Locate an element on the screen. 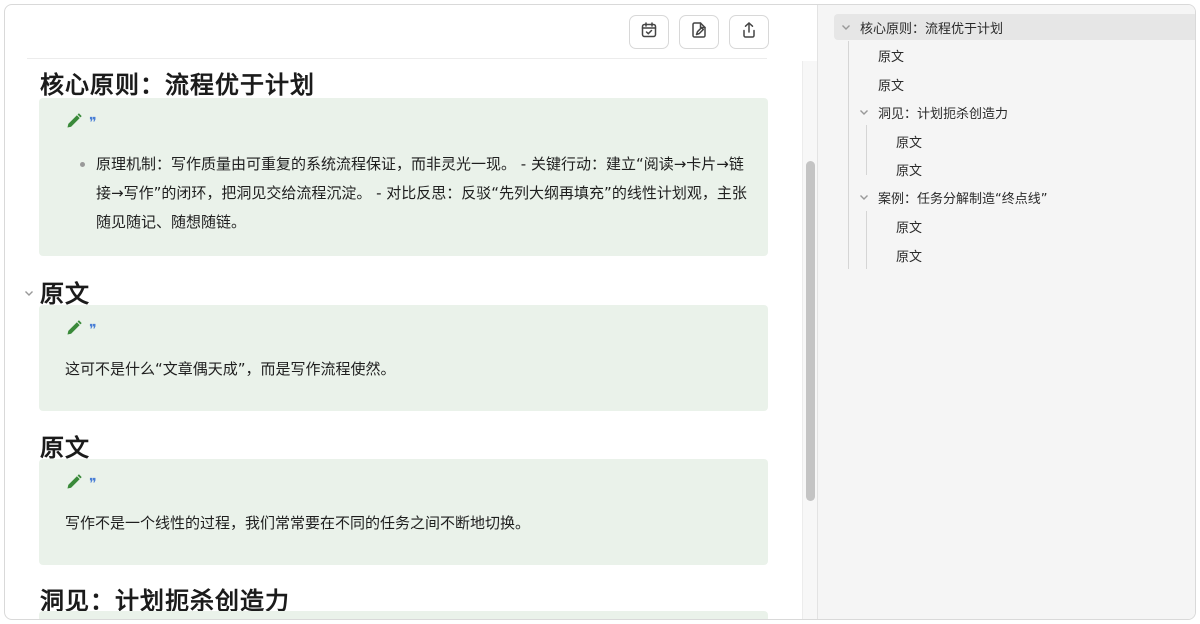 The image size is (1200, 624). card-content: 这可不是什么“文章偶天成”，而是写作流程使然。 is located at coordinates (230, 369).